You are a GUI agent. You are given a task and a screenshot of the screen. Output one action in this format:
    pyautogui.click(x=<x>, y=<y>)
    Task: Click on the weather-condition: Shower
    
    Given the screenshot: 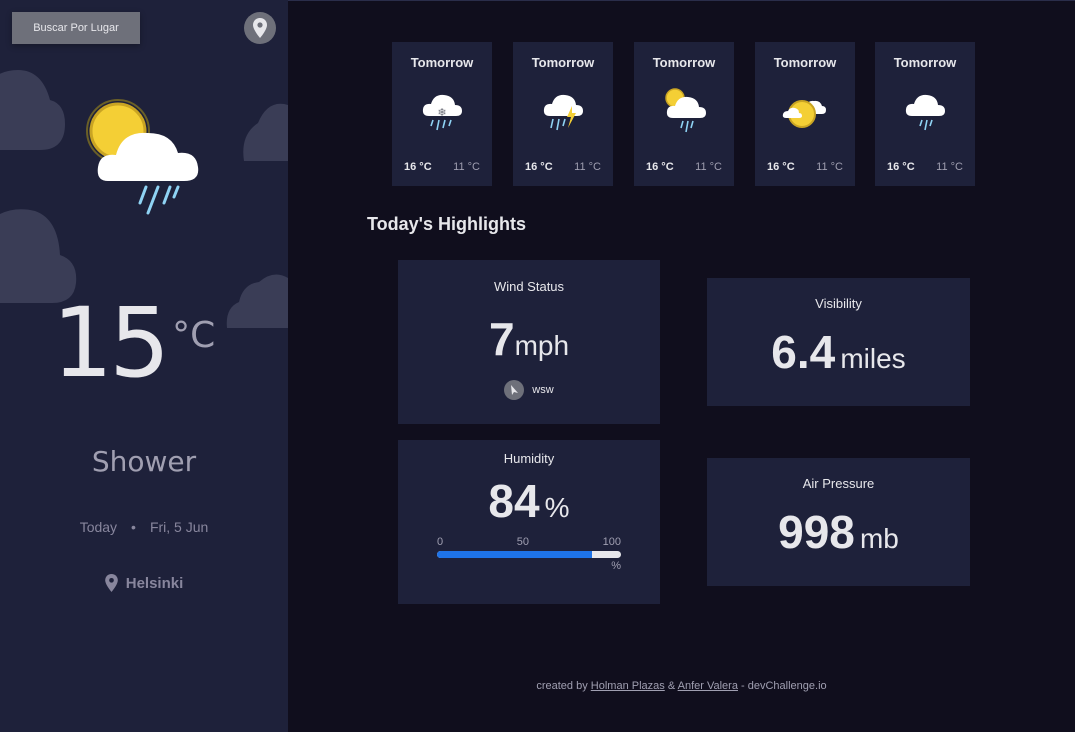 What is the action you would take?
    pyautogui.click(x=144, y=461)
    